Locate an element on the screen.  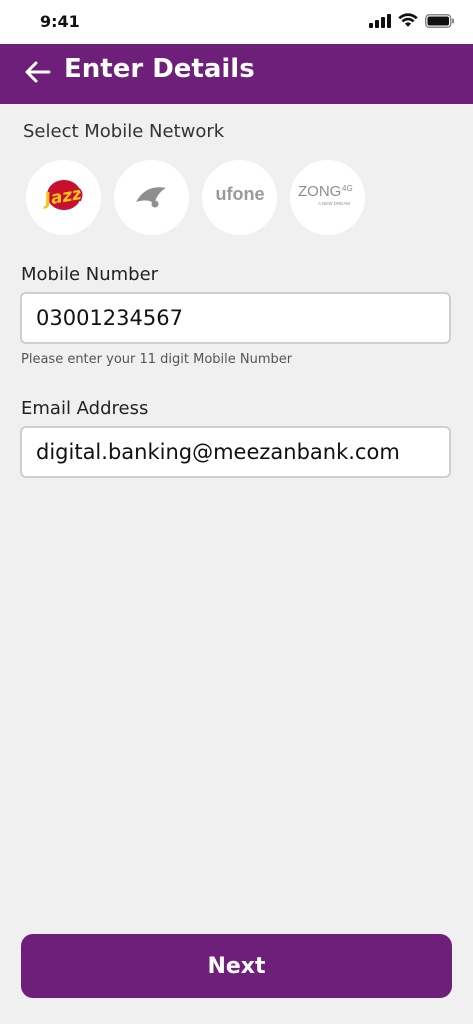
zong-logo-tagline: A NEW DREAM is located at coordinates (334, 203).